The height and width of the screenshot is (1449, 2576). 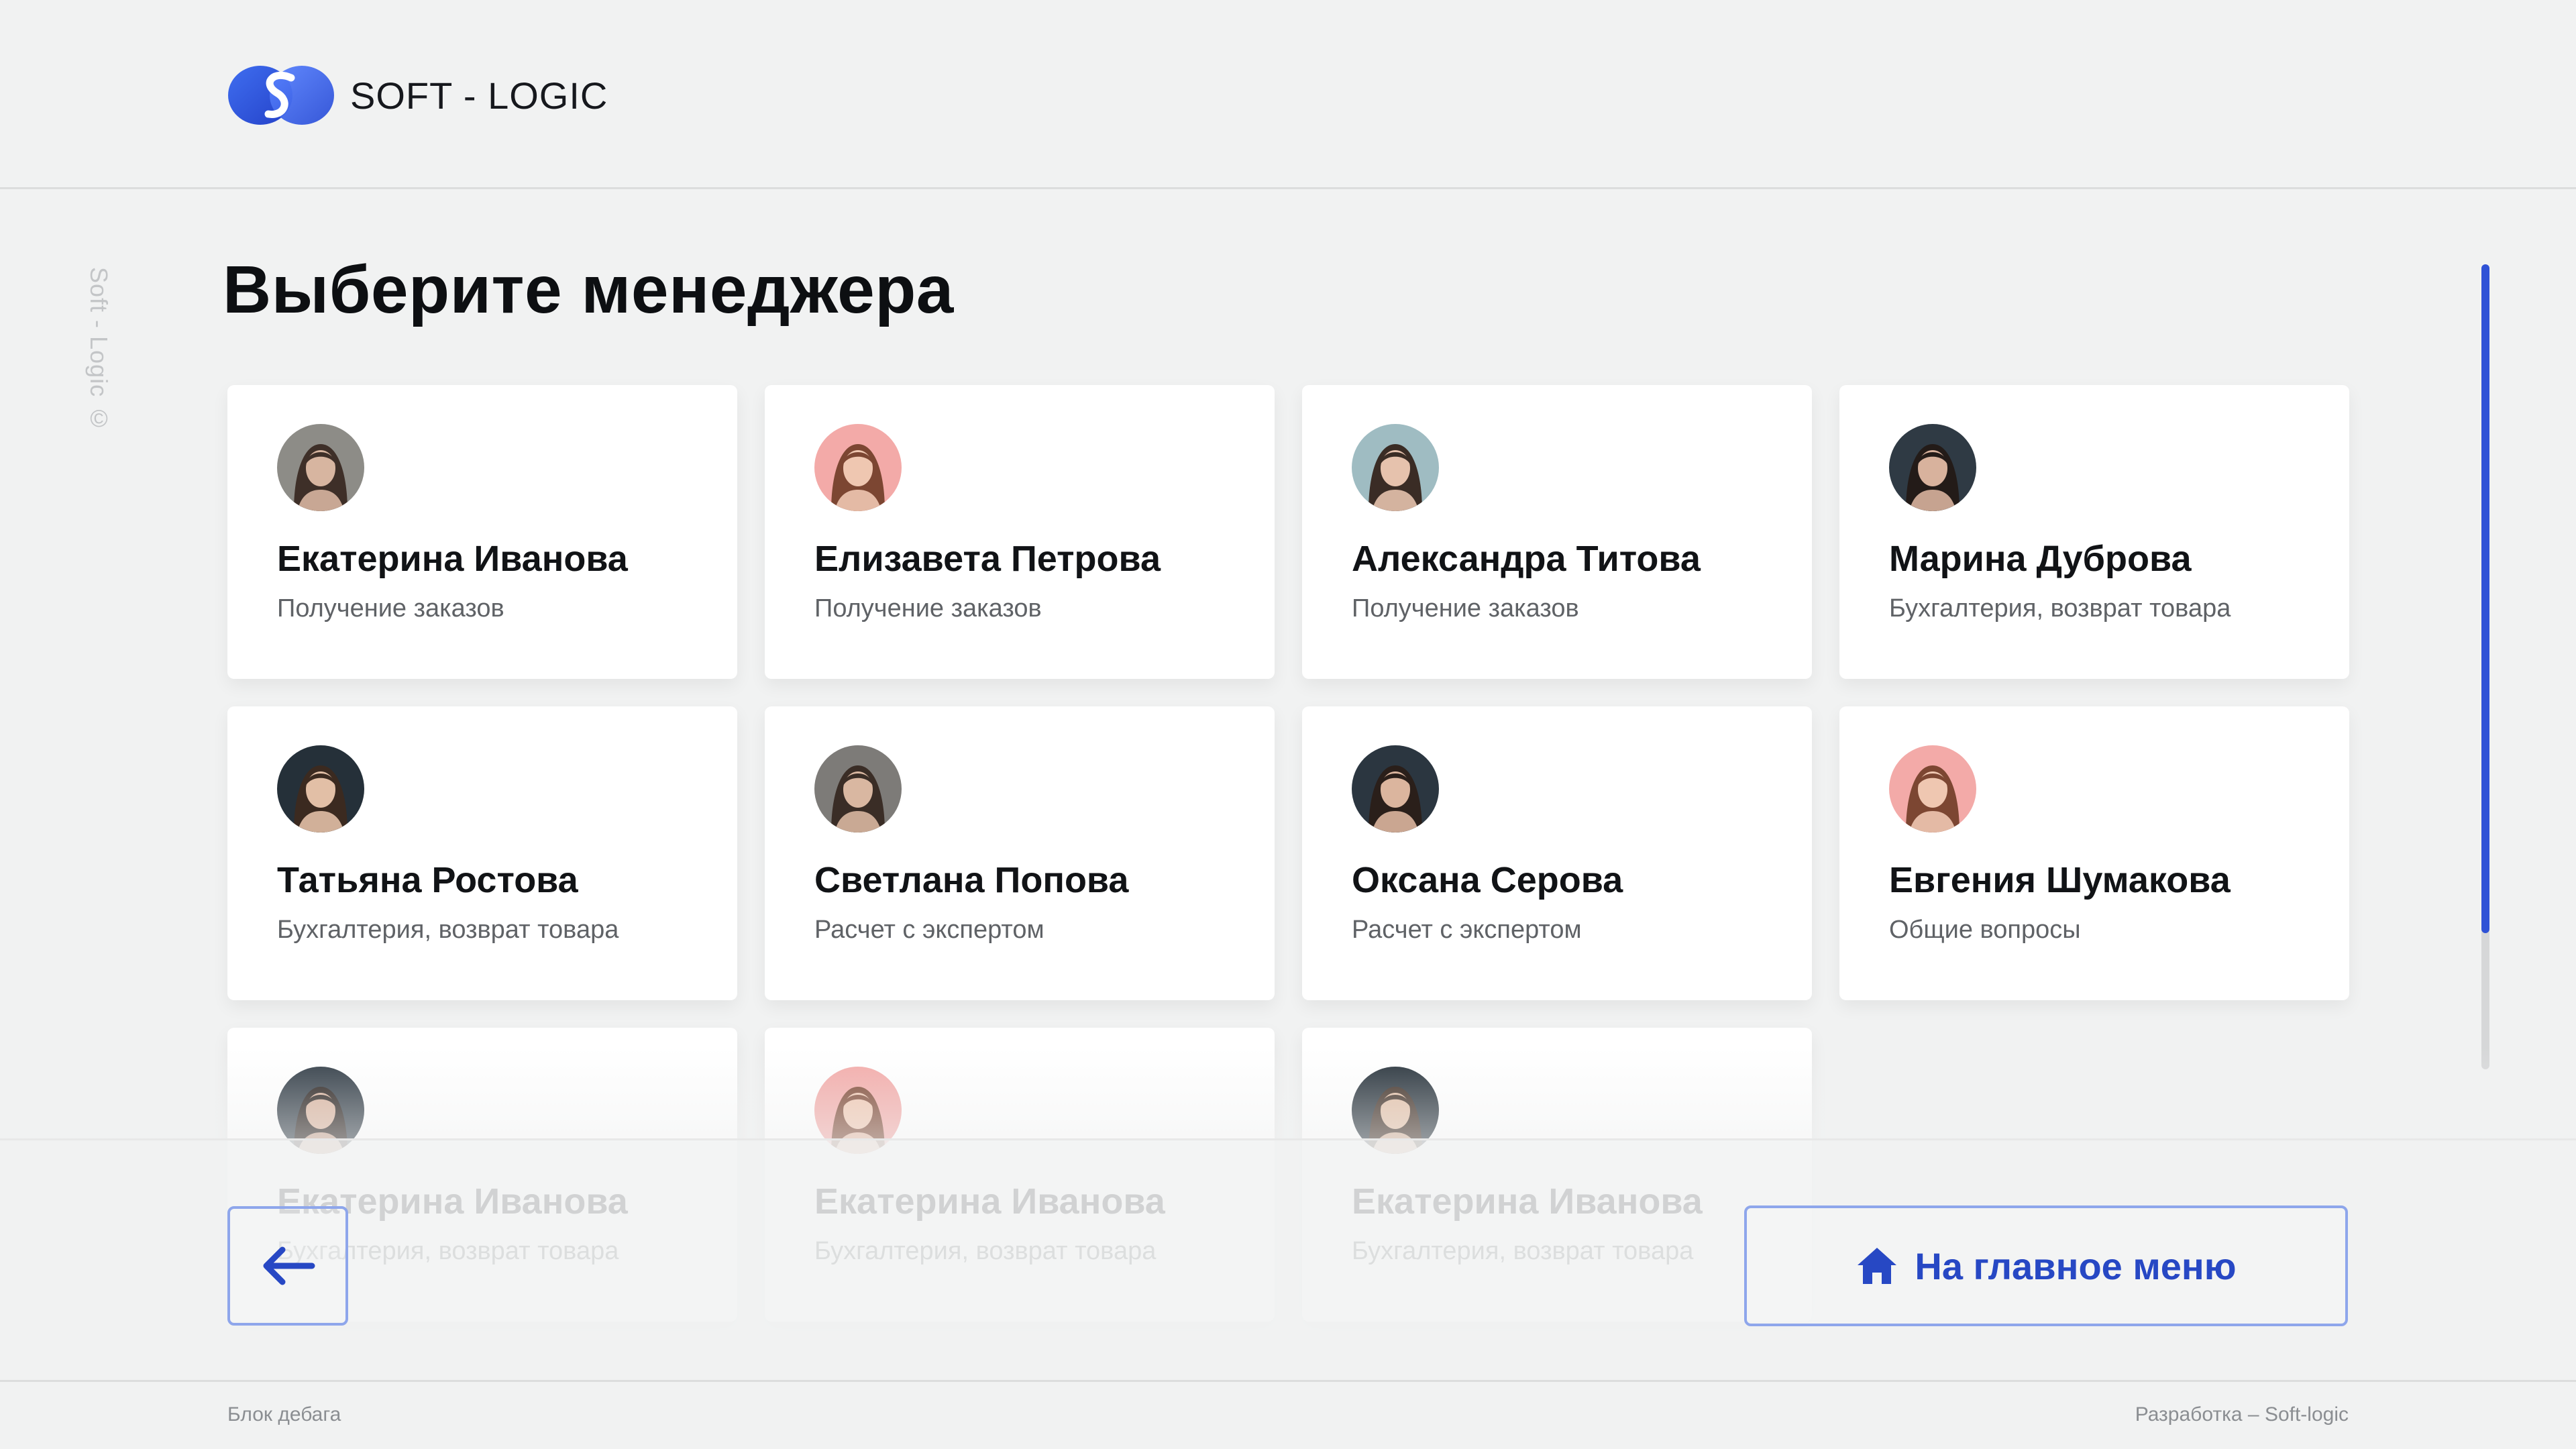 I want to click on manager-name: Александра Титова, so click(x=1526, y=559).